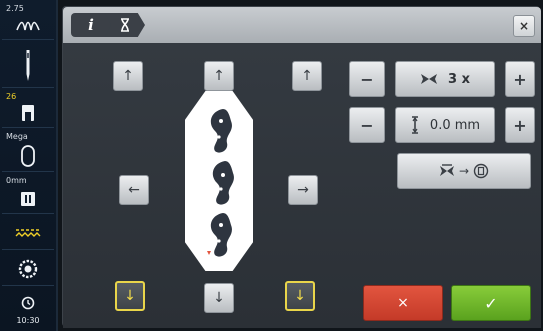 This screenshot has width=543, height=331. I want to click on bobbin-icon, so click(28, 268).